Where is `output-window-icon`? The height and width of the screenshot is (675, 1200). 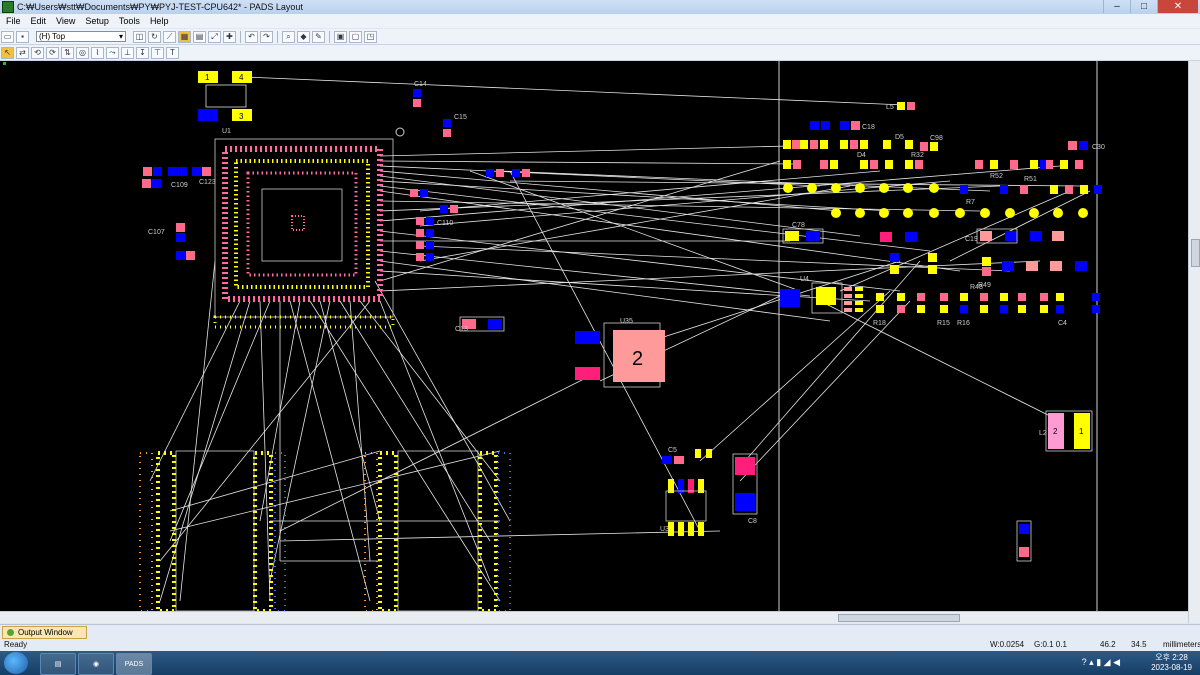
output-window-icon is located at coordinates (10, 632).